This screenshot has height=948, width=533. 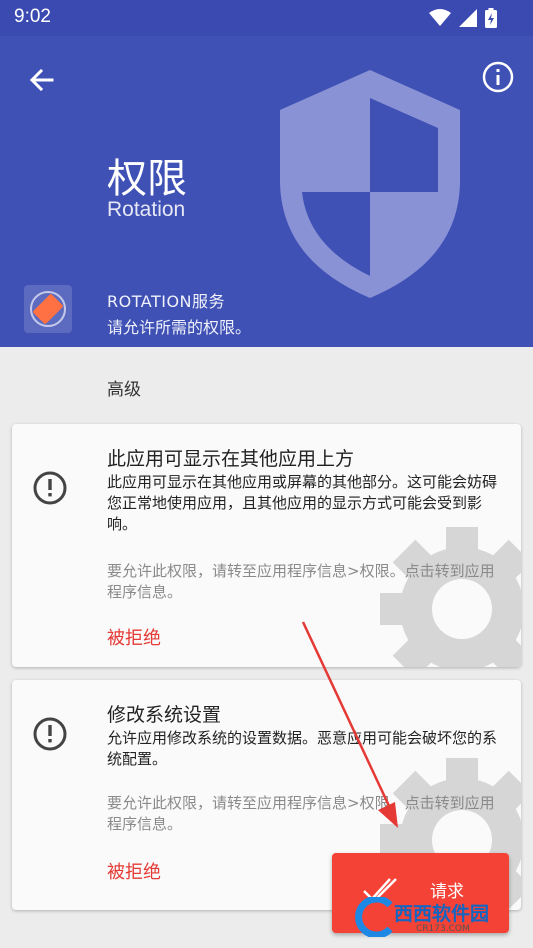 What do you see at coordinates (468, 18) in the screenshot?
I see `signal-icon` at bounding box center [468, 18].